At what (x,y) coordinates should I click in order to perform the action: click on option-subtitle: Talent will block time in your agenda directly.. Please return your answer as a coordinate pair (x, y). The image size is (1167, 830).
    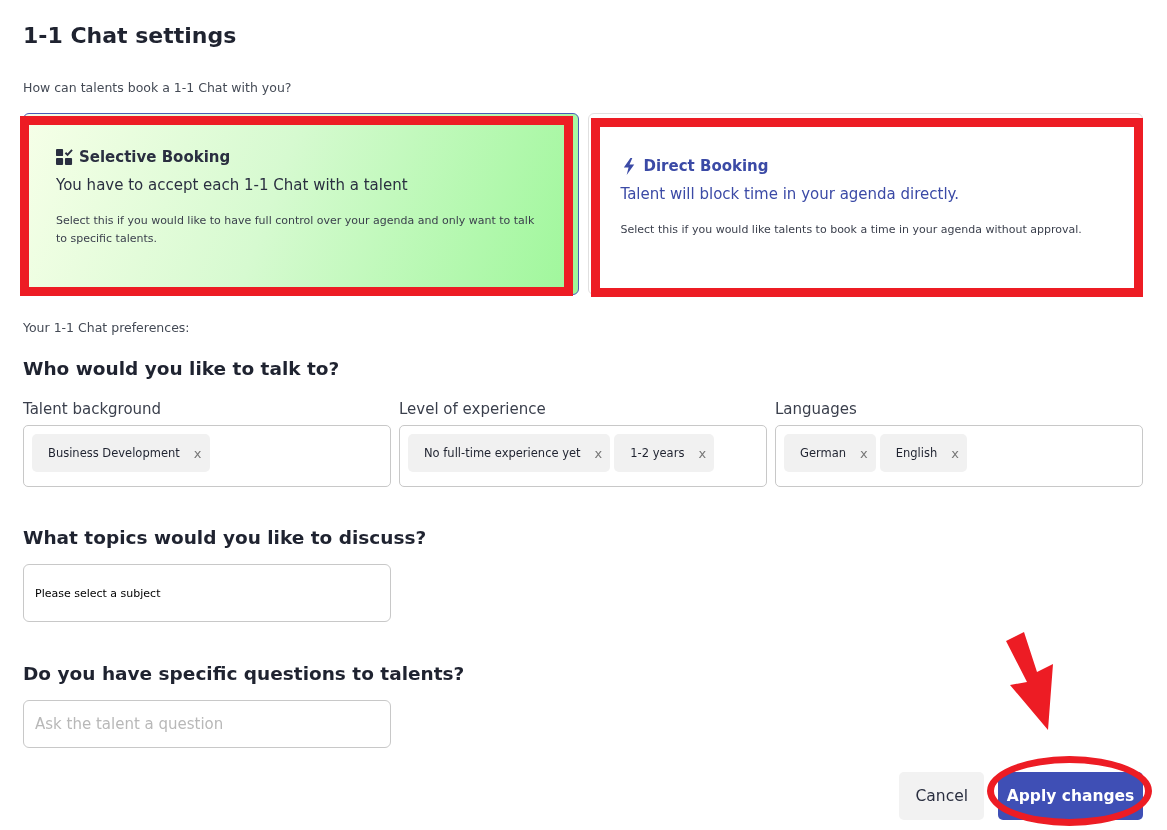
    Looking at the image, I should click on (790, 194).